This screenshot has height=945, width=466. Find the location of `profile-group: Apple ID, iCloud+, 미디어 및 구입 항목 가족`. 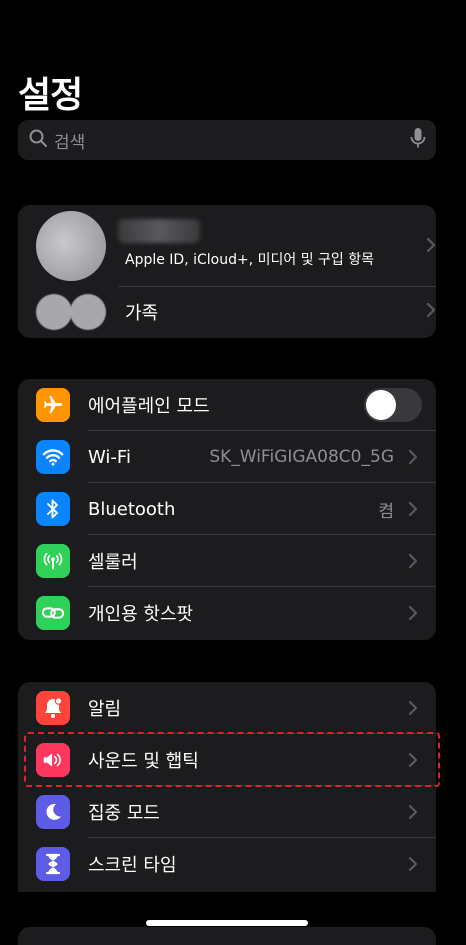

profile-group: Apple ID, iCloud+, 미디어 및 구입 항목 가족 is located at coordinates (227, 271).